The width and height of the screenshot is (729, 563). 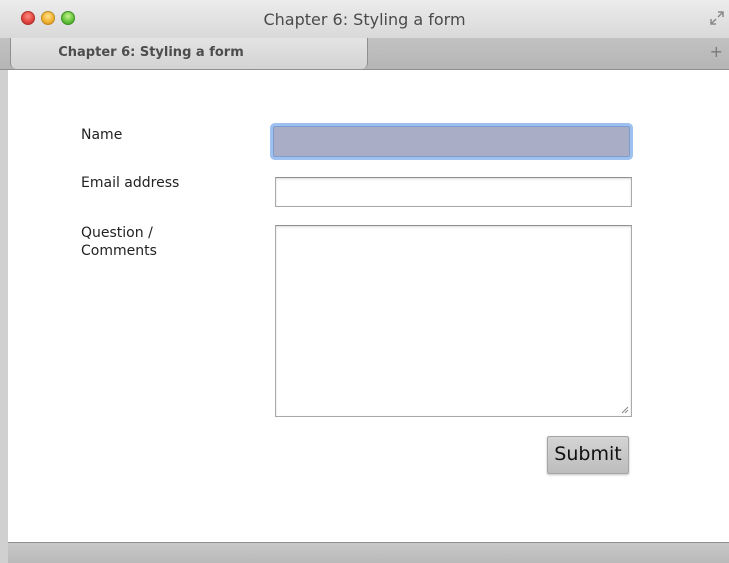 I want to click on email-input, so click(x=453, y=192).